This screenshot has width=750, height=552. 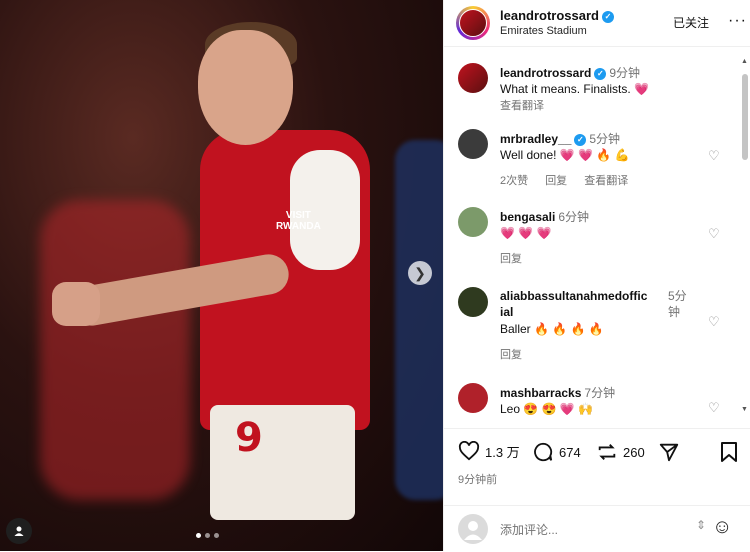 What do you see at coordinates (115, 350) in the screenshot?
I see `background-player` at bounding box center [115, 350].